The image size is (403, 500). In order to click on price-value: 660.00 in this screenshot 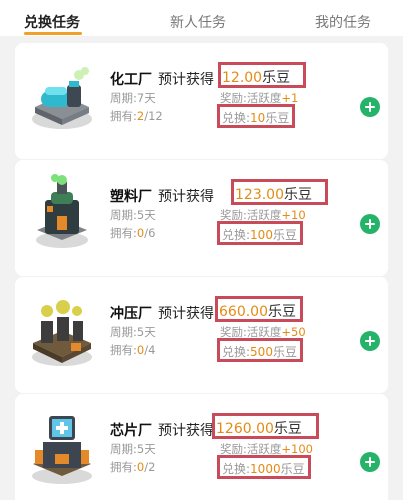, I will do `click(243, 312)`.